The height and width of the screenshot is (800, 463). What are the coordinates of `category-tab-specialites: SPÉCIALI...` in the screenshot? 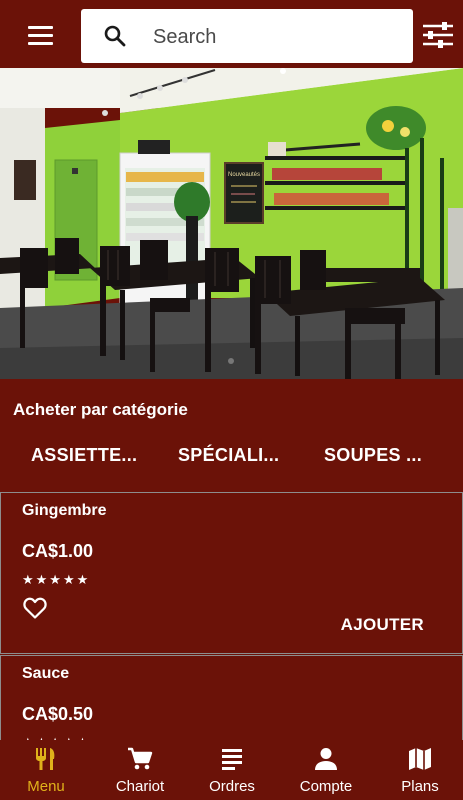 It's located at (228, 457).